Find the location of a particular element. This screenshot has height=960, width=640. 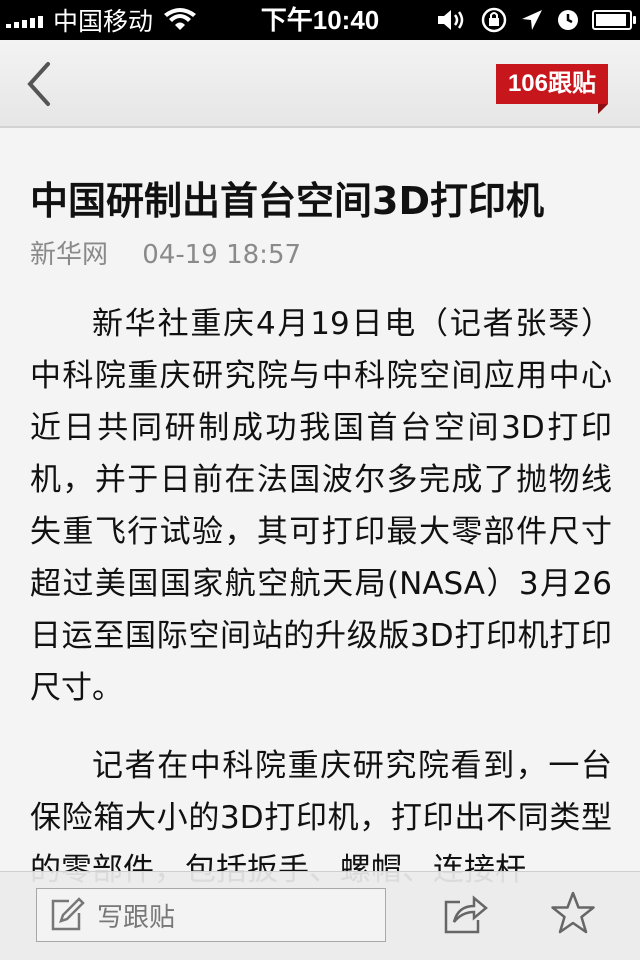

back-button is located at coordinates (40, 84).